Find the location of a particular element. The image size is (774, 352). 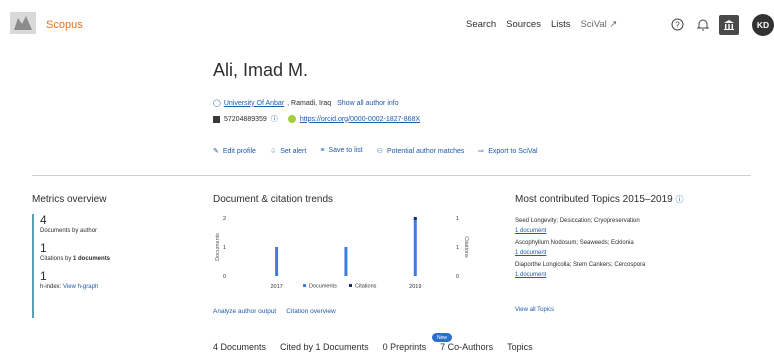

author-id-icon is located at coordinates (216, 119).